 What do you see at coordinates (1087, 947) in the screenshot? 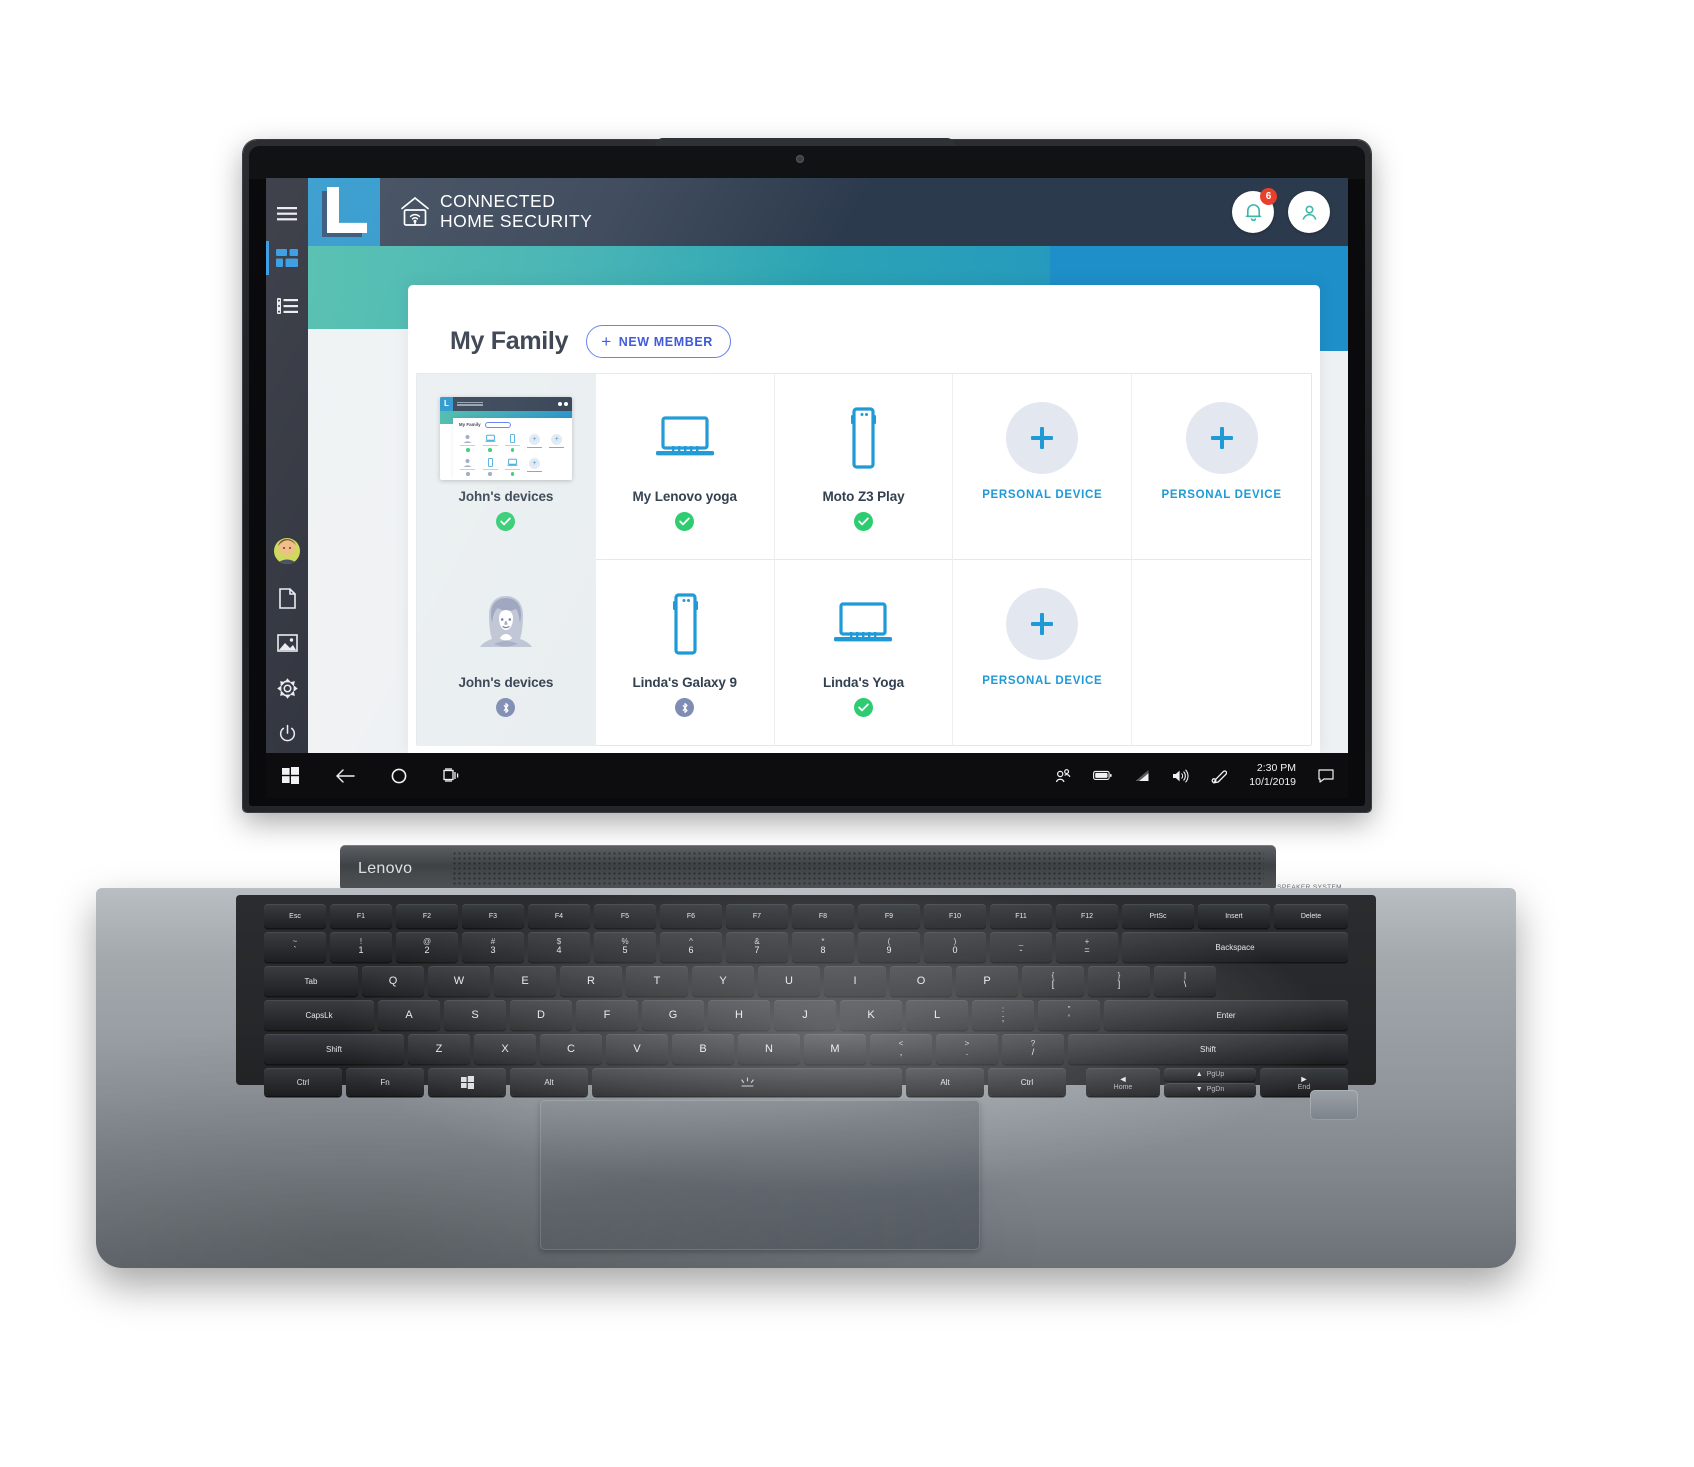
I see `key-equals: + =` at bounding box center [1087, 947].